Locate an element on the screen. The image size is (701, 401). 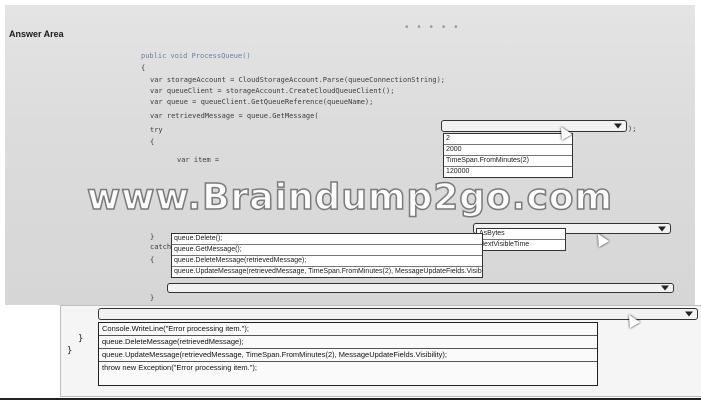
code-line-catch-brace: { is located at coordinates (152, 260).